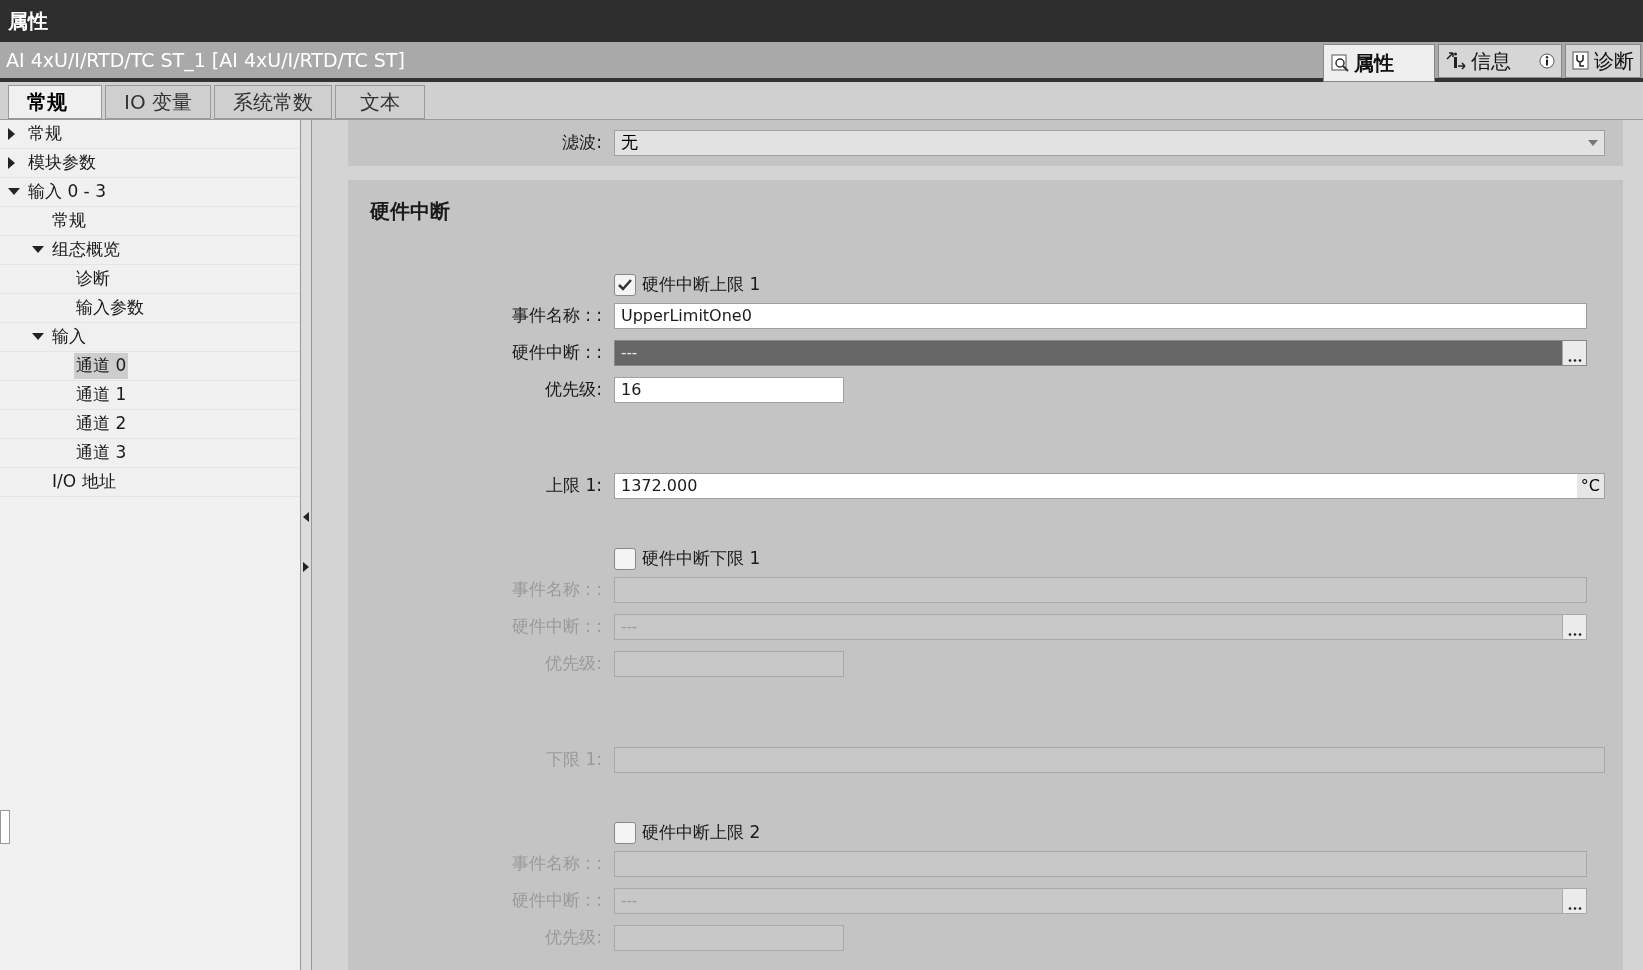 Image resolution: width=1643 pixels, height=970 pixels. I want to click on tab: 文本, so click(380, 102).